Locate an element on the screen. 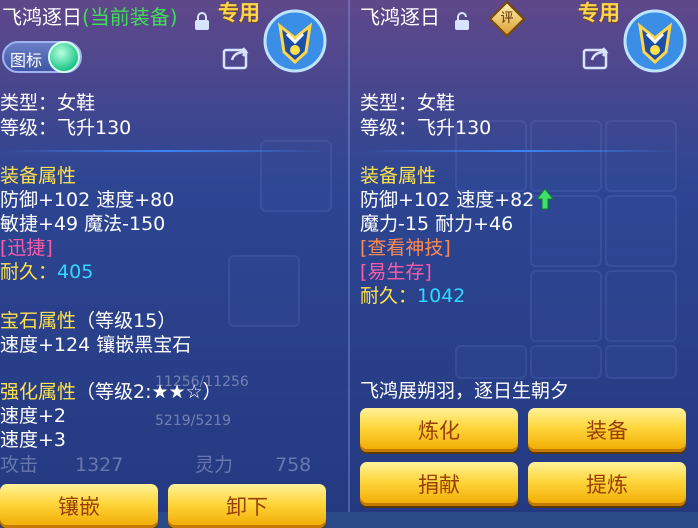 The height and width of the screenshot is (528, 698). unlock-icon is located at coordinates (463, 21).